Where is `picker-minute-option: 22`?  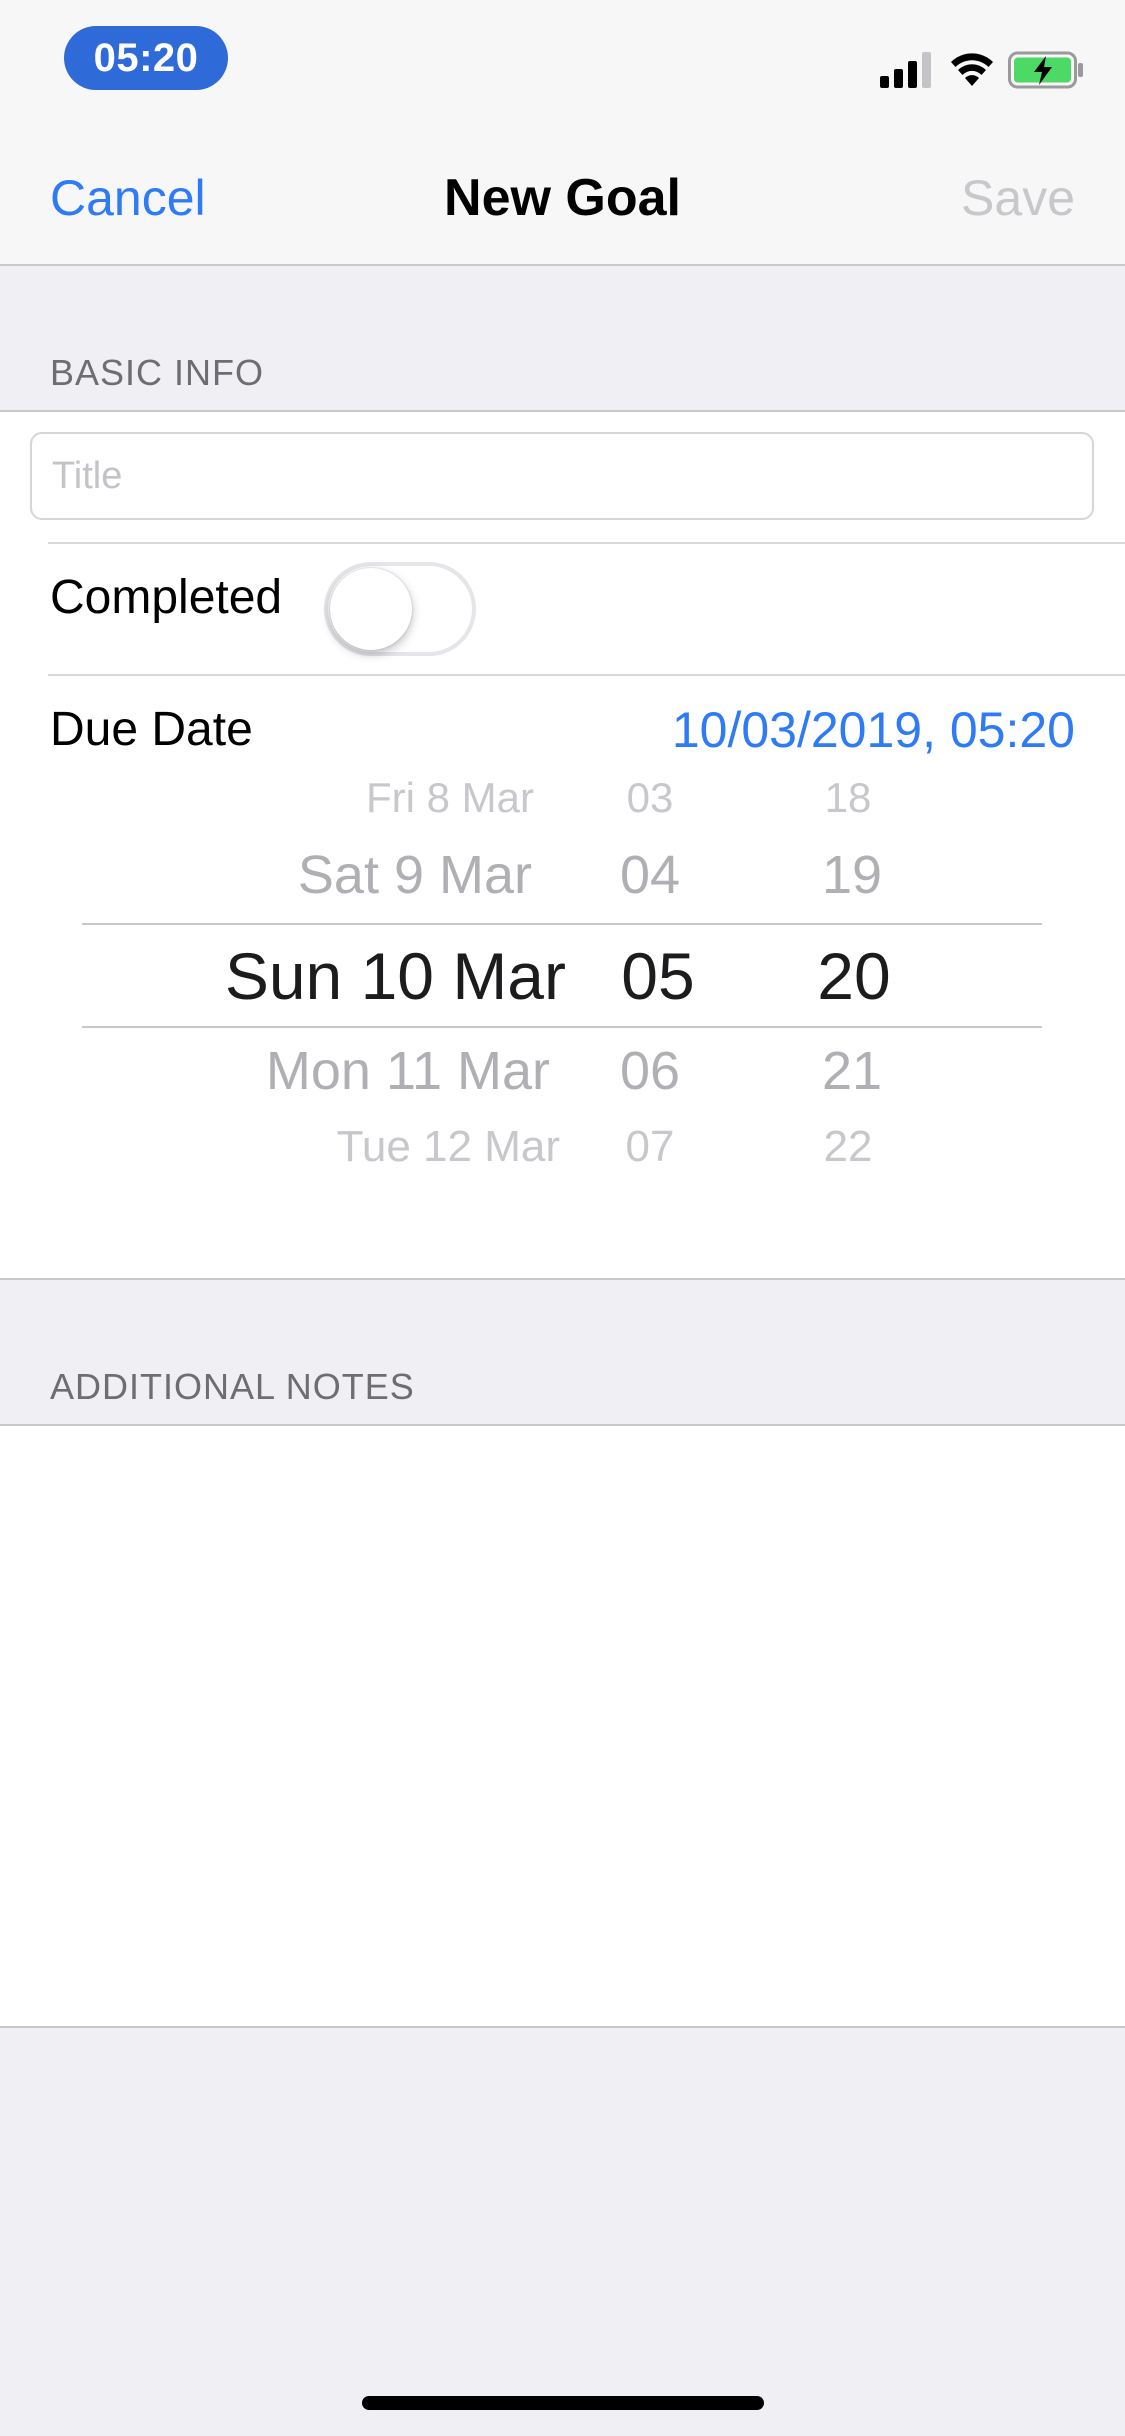
picker-minute-option: 22 is located at coordinates (848, 1147).